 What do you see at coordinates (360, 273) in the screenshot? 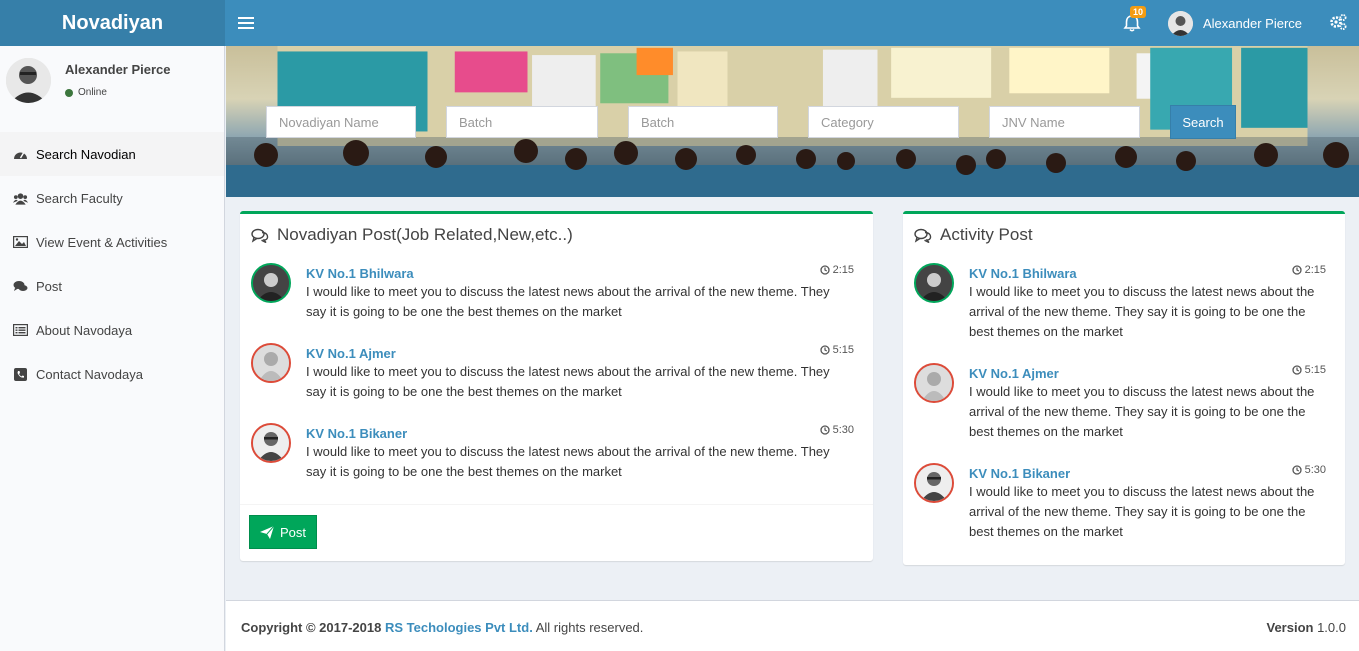
I see `post-author-link: KV No.1 Bhilwara` at bounding box center [360, 273].